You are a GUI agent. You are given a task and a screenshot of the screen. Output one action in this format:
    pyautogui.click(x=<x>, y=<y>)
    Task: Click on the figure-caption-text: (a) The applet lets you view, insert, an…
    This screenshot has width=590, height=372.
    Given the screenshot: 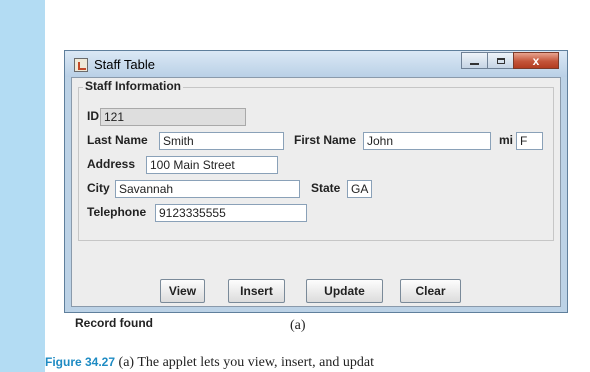 What is the action you would take?
    pyautogui.click(x=246, y=362)
    